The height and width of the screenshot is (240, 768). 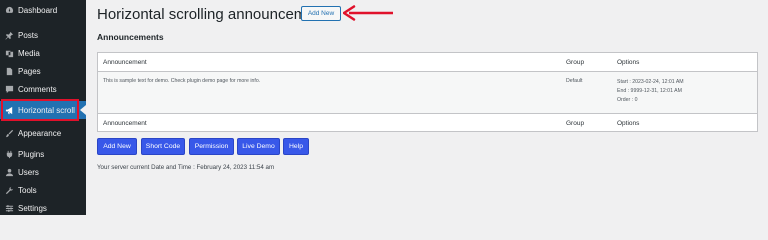 What do you see at coordinates (31, 154) in the screenshot?
I see `sidebar-item-label: Plugins` at bounding box center [31, 154].